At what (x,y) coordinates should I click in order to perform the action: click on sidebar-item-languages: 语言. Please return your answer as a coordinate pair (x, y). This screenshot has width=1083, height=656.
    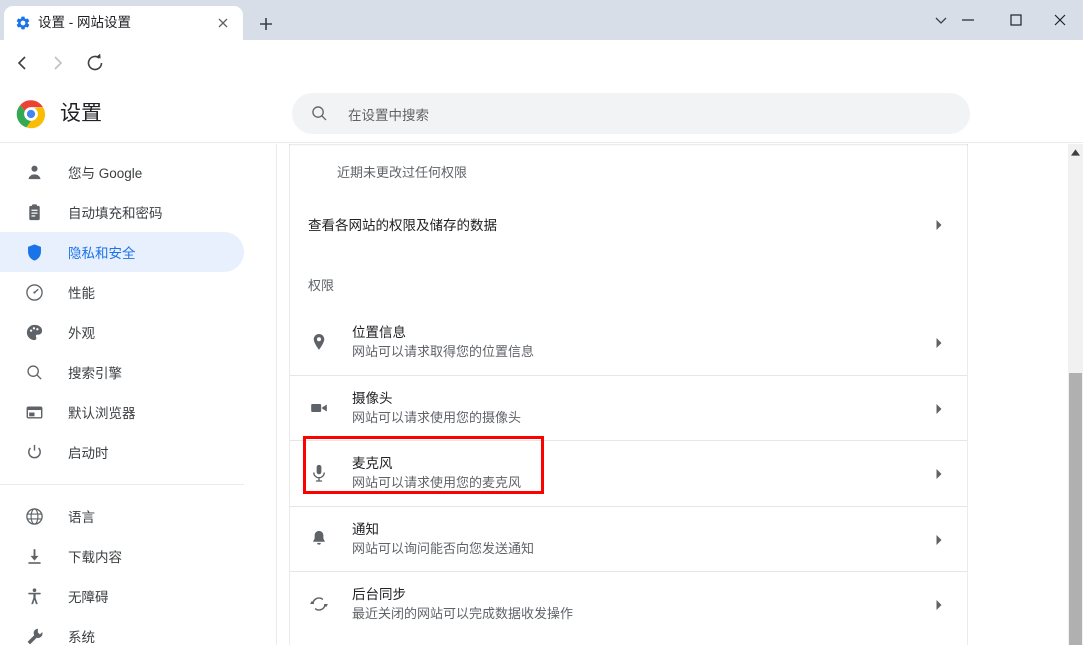
    Looking at the image, I should click on (122, 516).